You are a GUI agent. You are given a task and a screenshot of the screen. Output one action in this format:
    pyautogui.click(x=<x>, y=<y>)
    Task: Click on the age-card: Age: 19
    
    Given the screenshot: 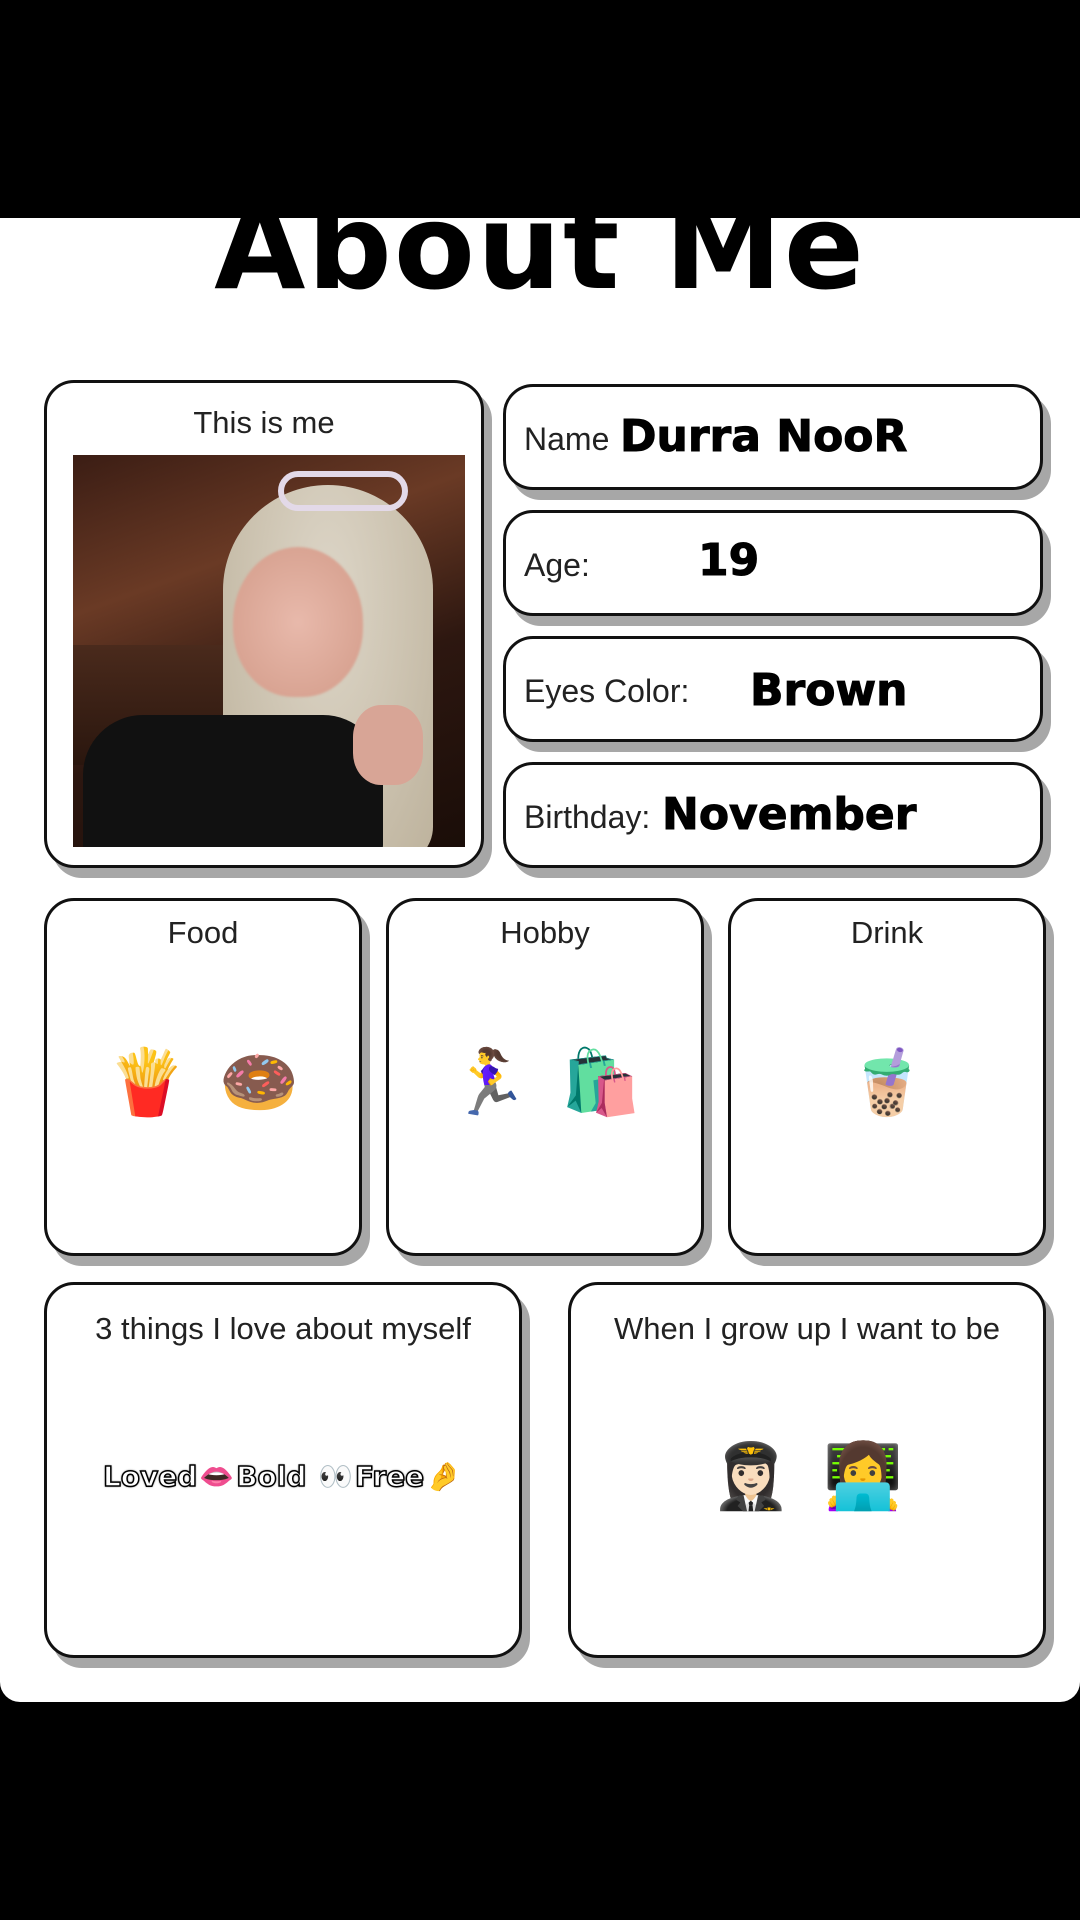 What is the action you would take?
    pyautogui.click(x=773, y=563)
    